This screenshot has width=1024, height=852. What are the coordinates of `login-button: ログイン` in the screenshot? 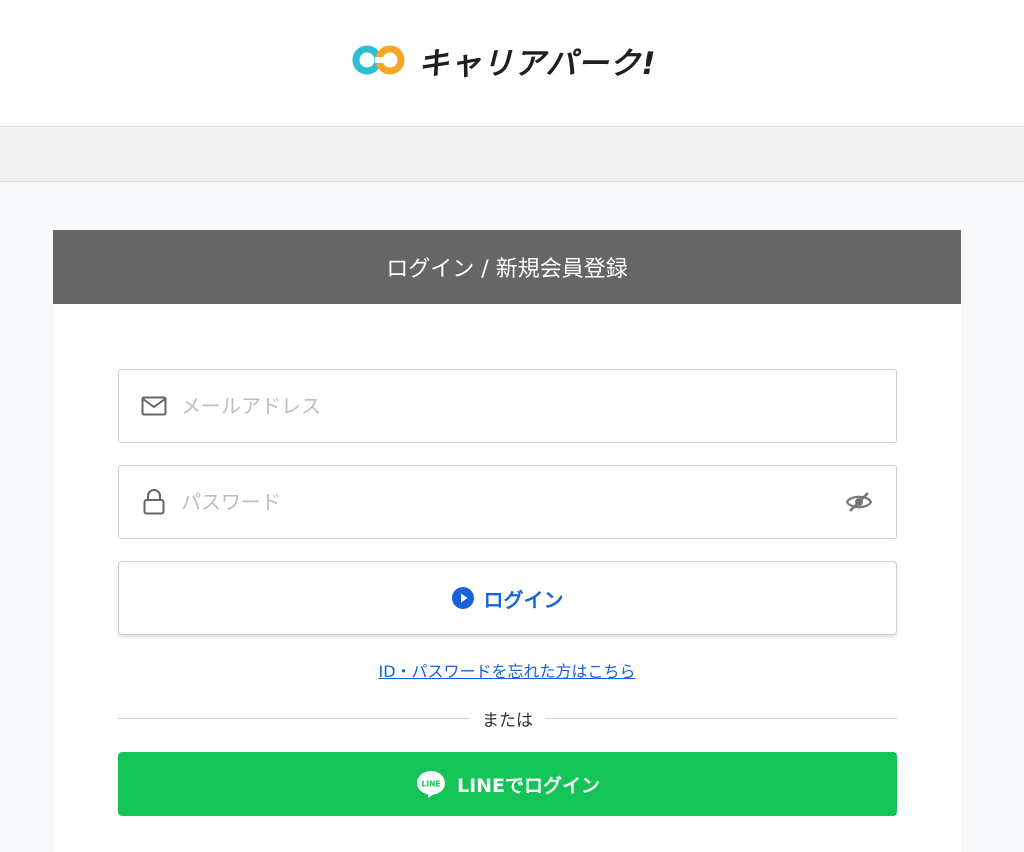 It's located at (507, 598).